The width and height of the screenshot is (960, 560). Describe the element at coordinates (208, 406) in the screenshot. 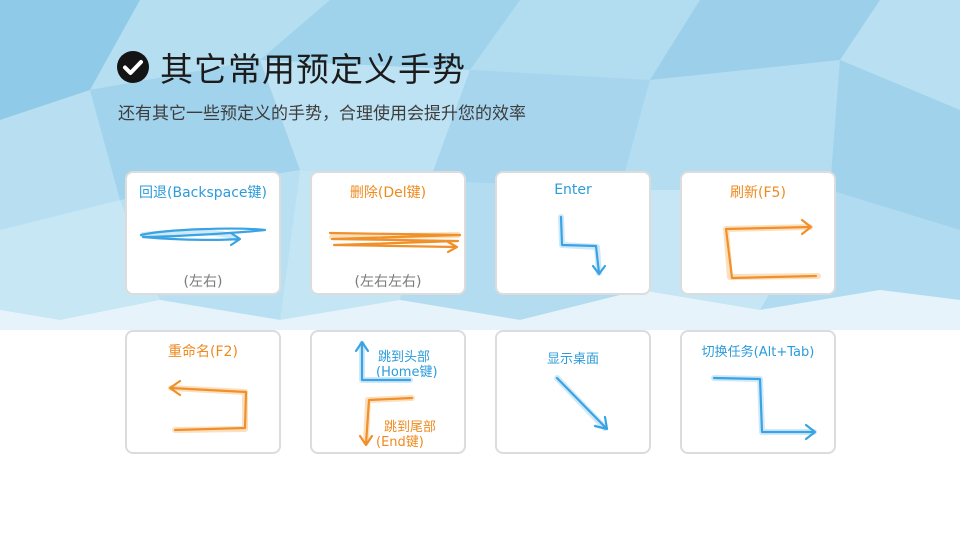

I see `return-left-stroke-icon` at that location.